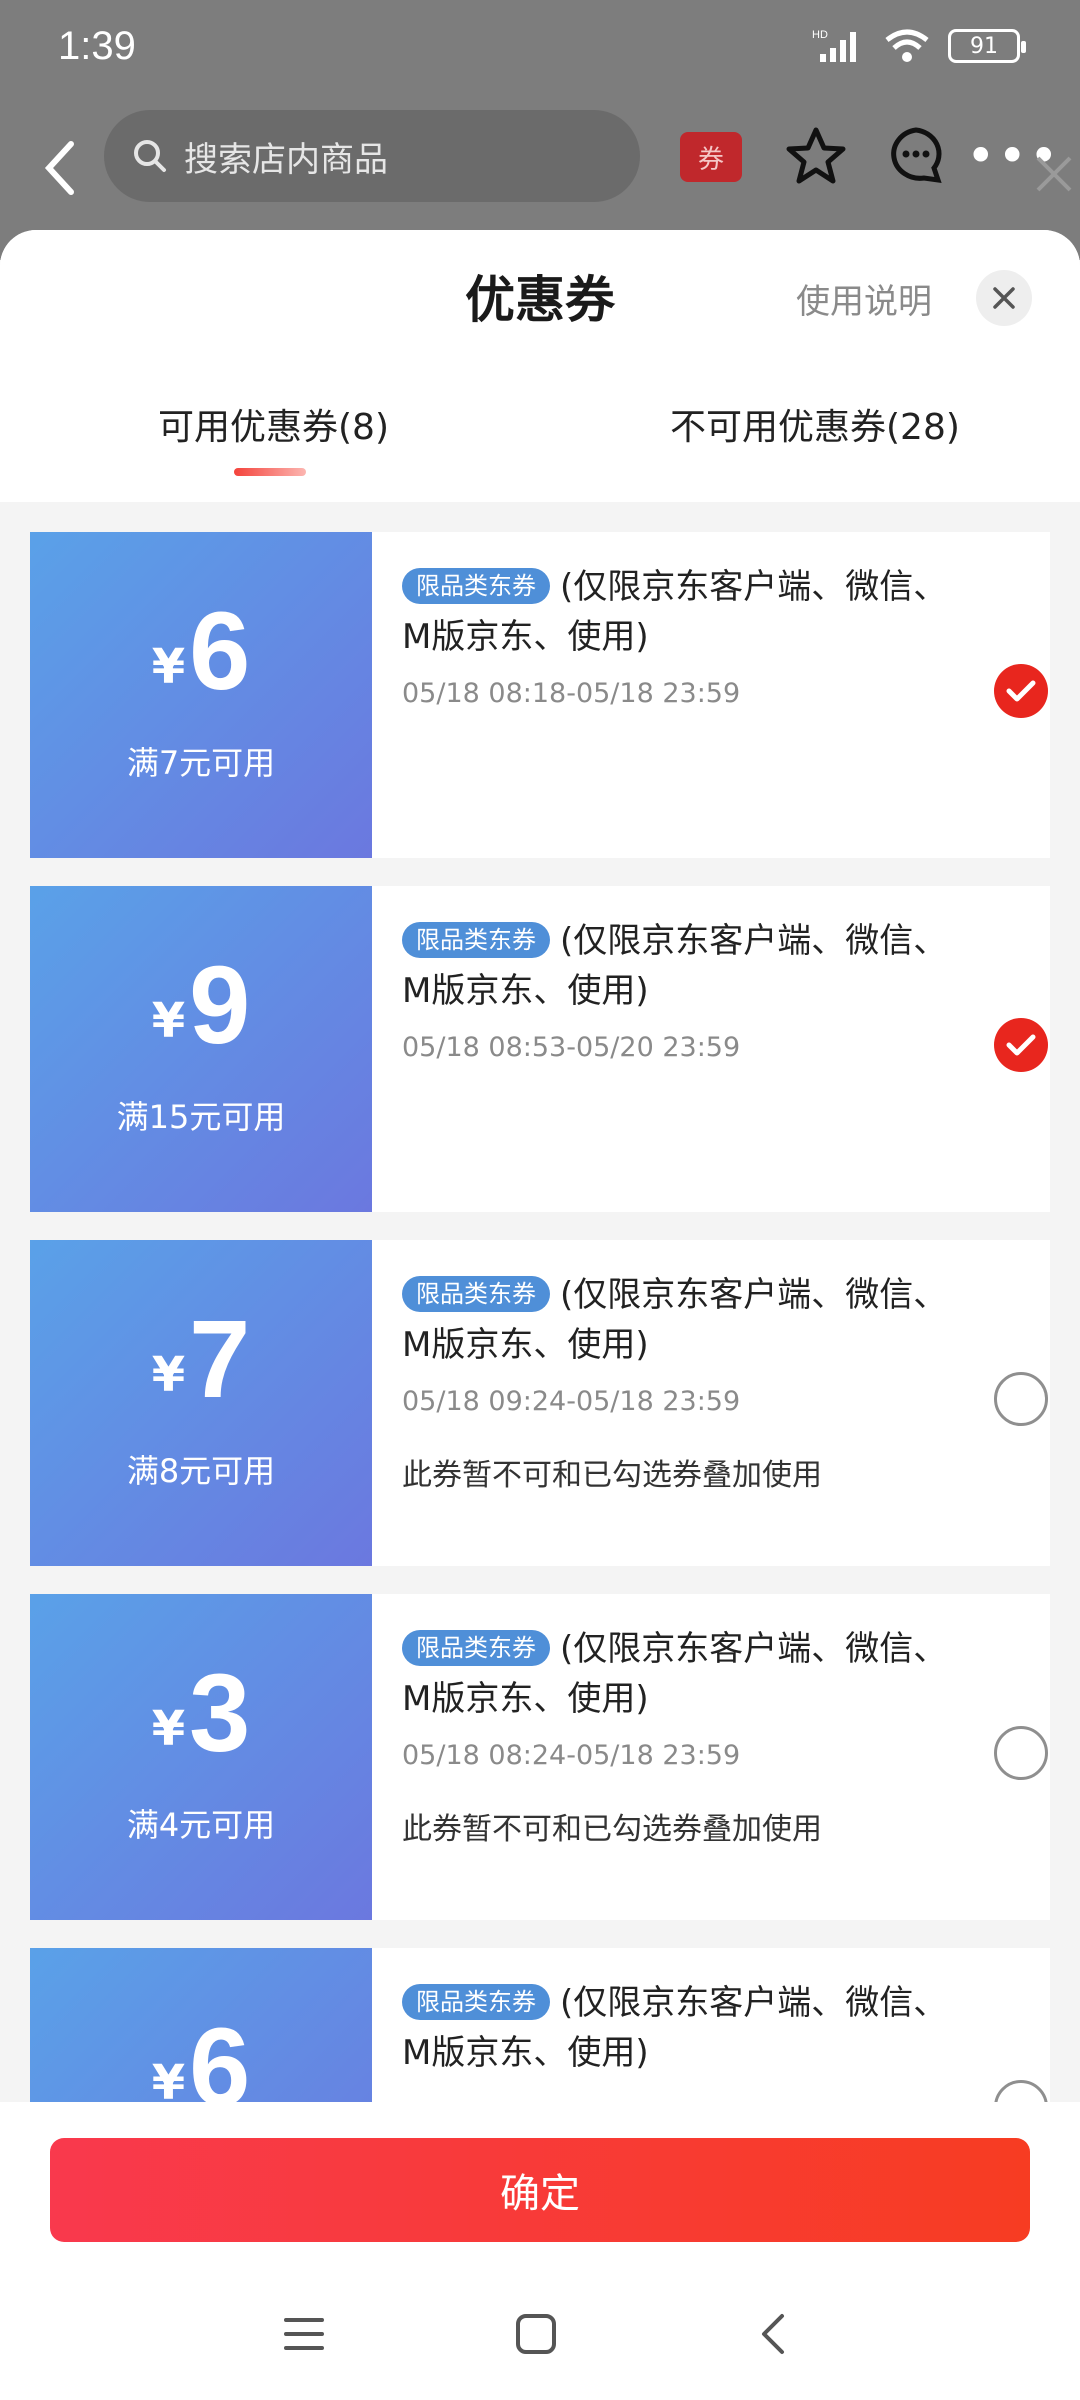 This screenshot has width=1080, height=2400. What do you see at coordinates (864, 298) in the screenshot?
I see `usage-instructions-link: 使用说明` at bounding box center [864, 298].